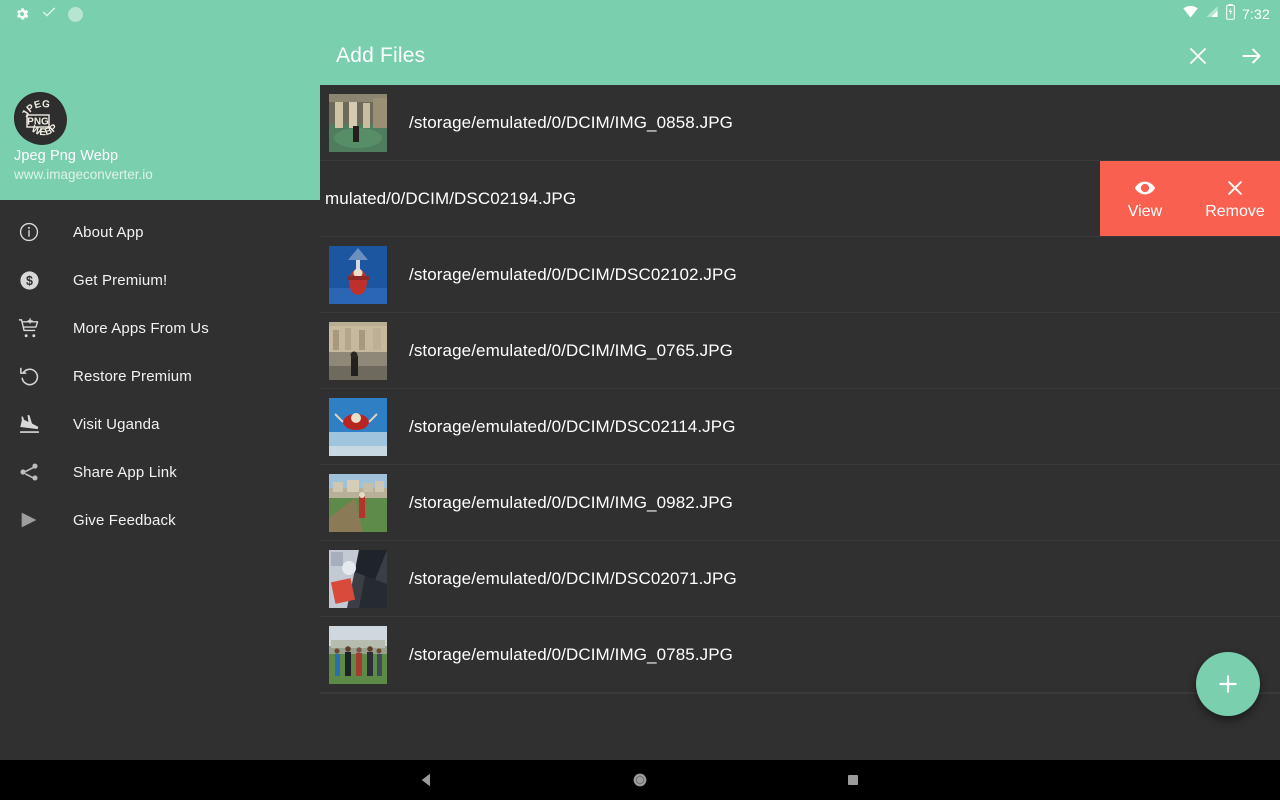  I want to click on x-icon, so click(1235, 188).